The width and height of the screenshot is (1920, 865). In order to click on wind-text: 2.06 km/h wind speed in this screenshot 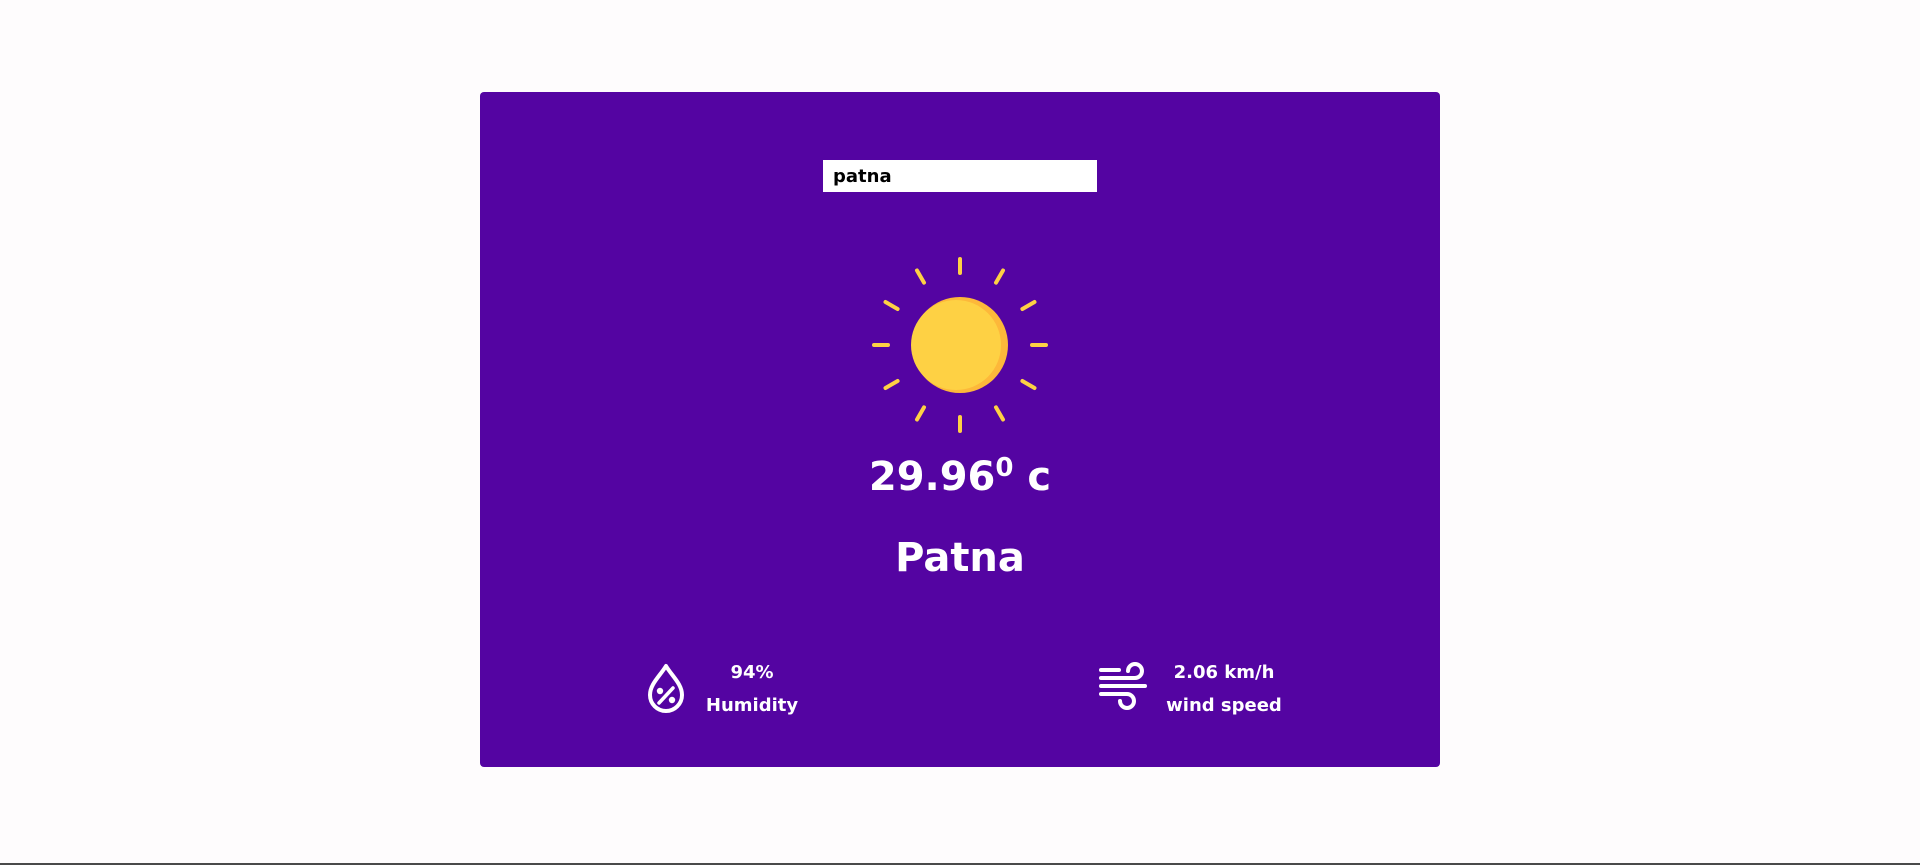, I will do `click(1224, 689)`.